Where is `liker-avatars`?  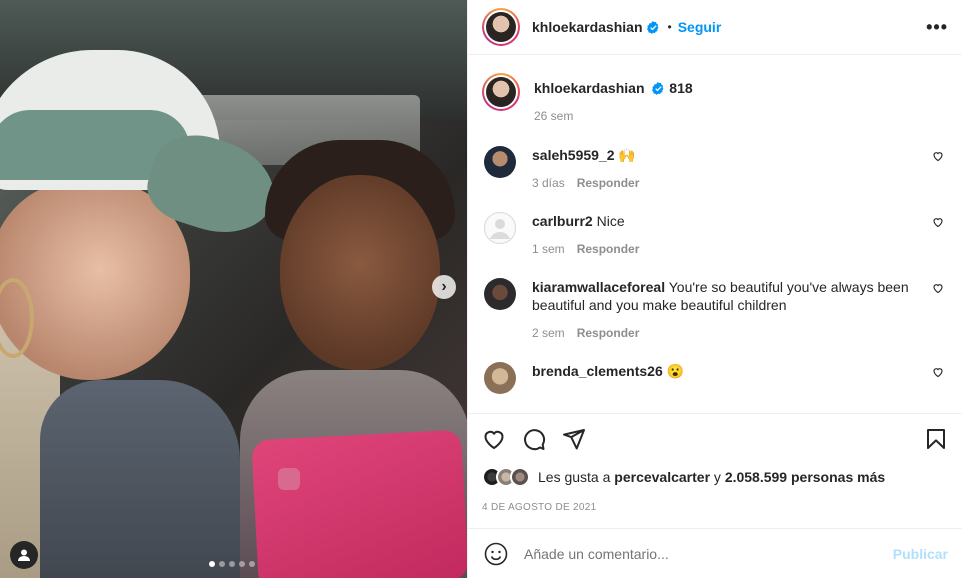
liker-avatars is located at coordinates (506, 477).